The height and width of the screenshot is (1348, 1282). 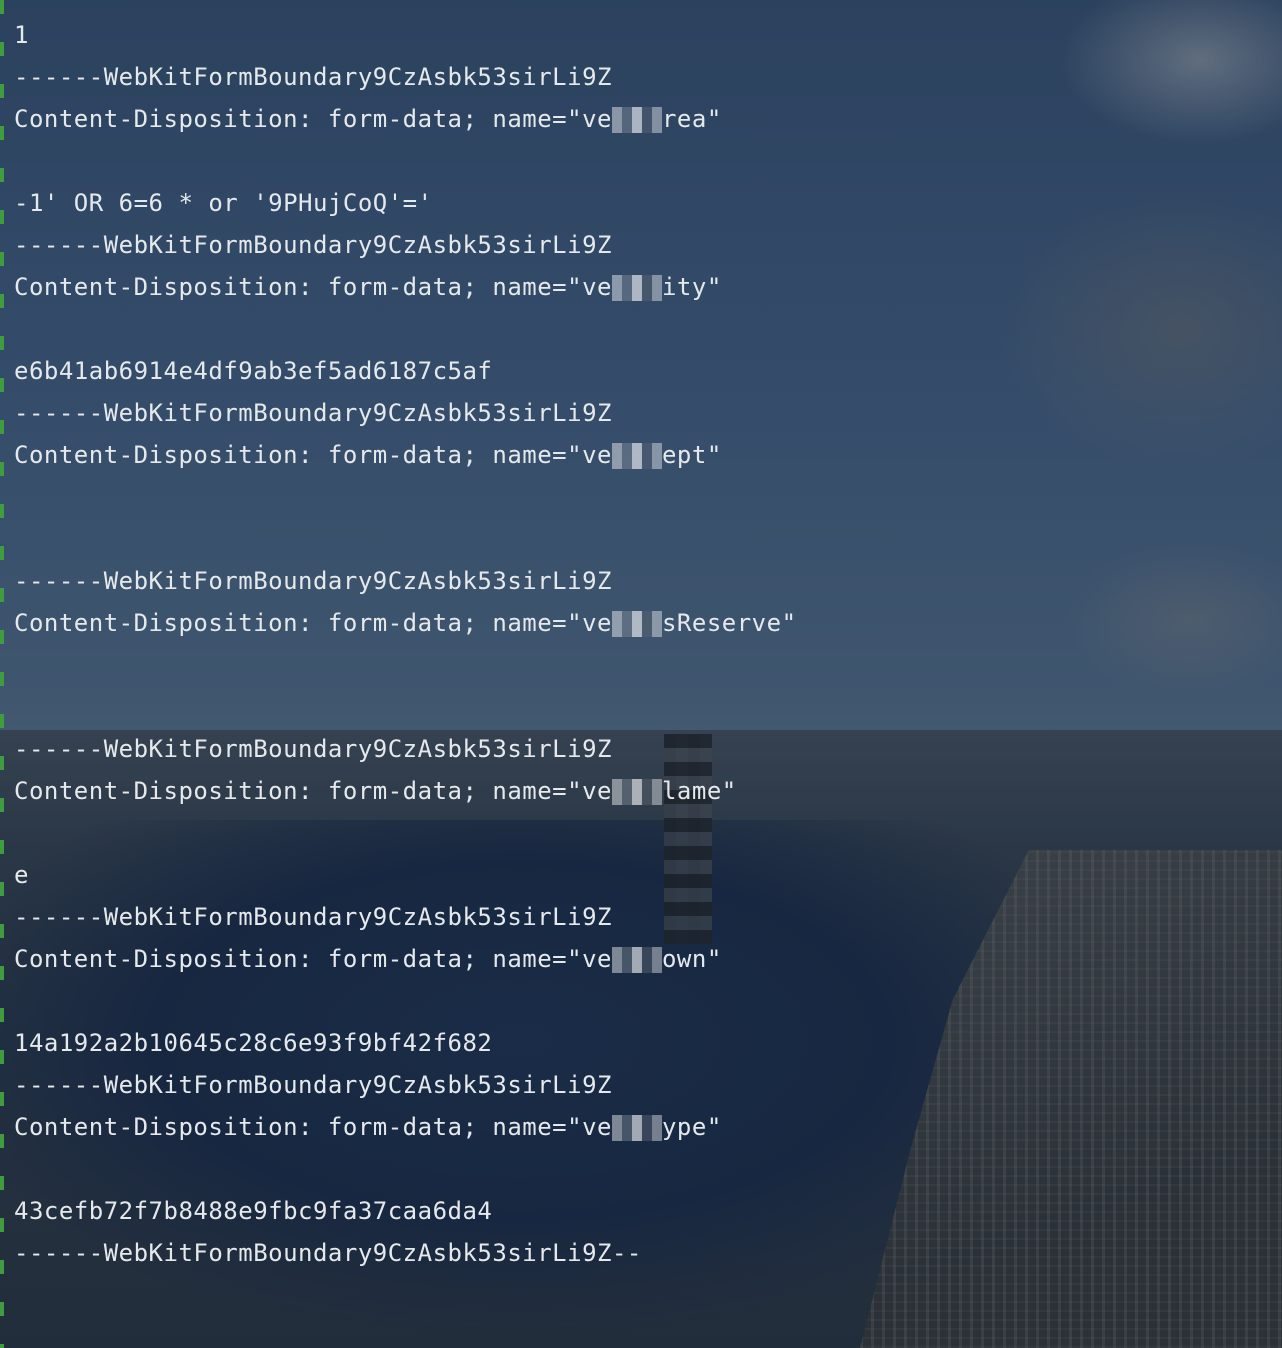 What do you see at coordinates (253, 1211) in the screenshot?
I see `output-line: 43cefb72f7b8488e9fbc9fa37caa6da4` at bounding box center [253, 1211].